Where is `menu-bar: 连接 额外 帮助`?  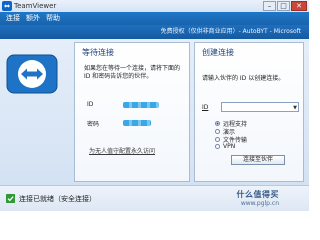
menu-bar: 连接 额外 帮助 is located at coordinates (154, 18).